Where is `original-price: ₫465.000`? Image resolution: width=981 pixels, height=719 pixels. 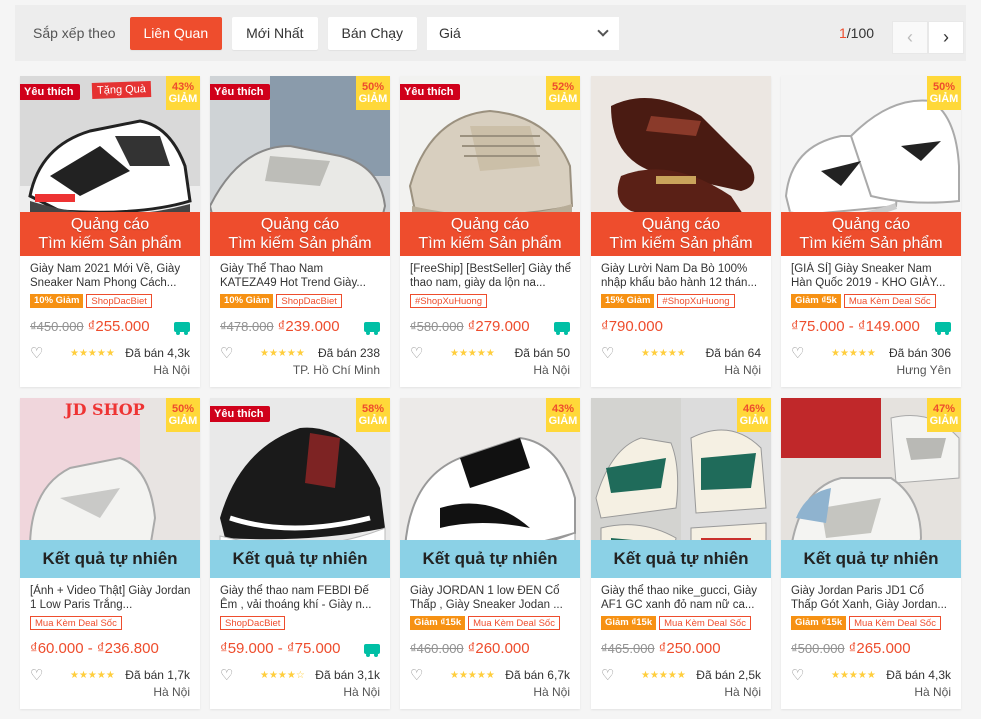 original-price: ₫465.000 is located at coordinates (628, 648).